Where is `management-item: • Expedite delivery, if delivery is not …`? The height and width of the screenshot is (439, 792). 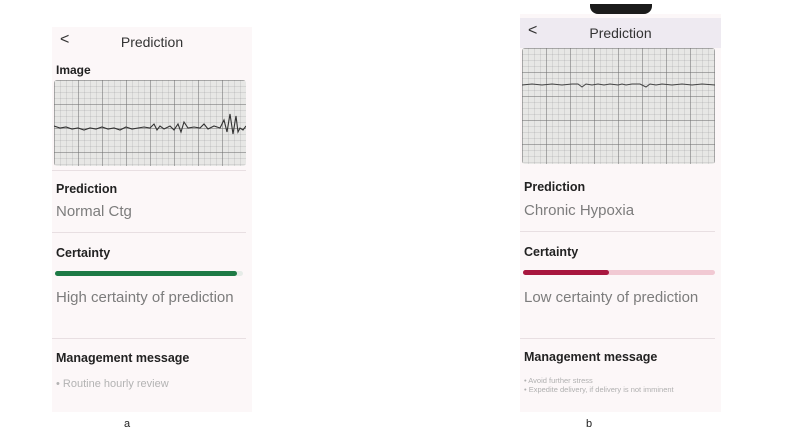
management-item: • Expedite delivery, if delivery is not … is located at coordinates (599, 389).